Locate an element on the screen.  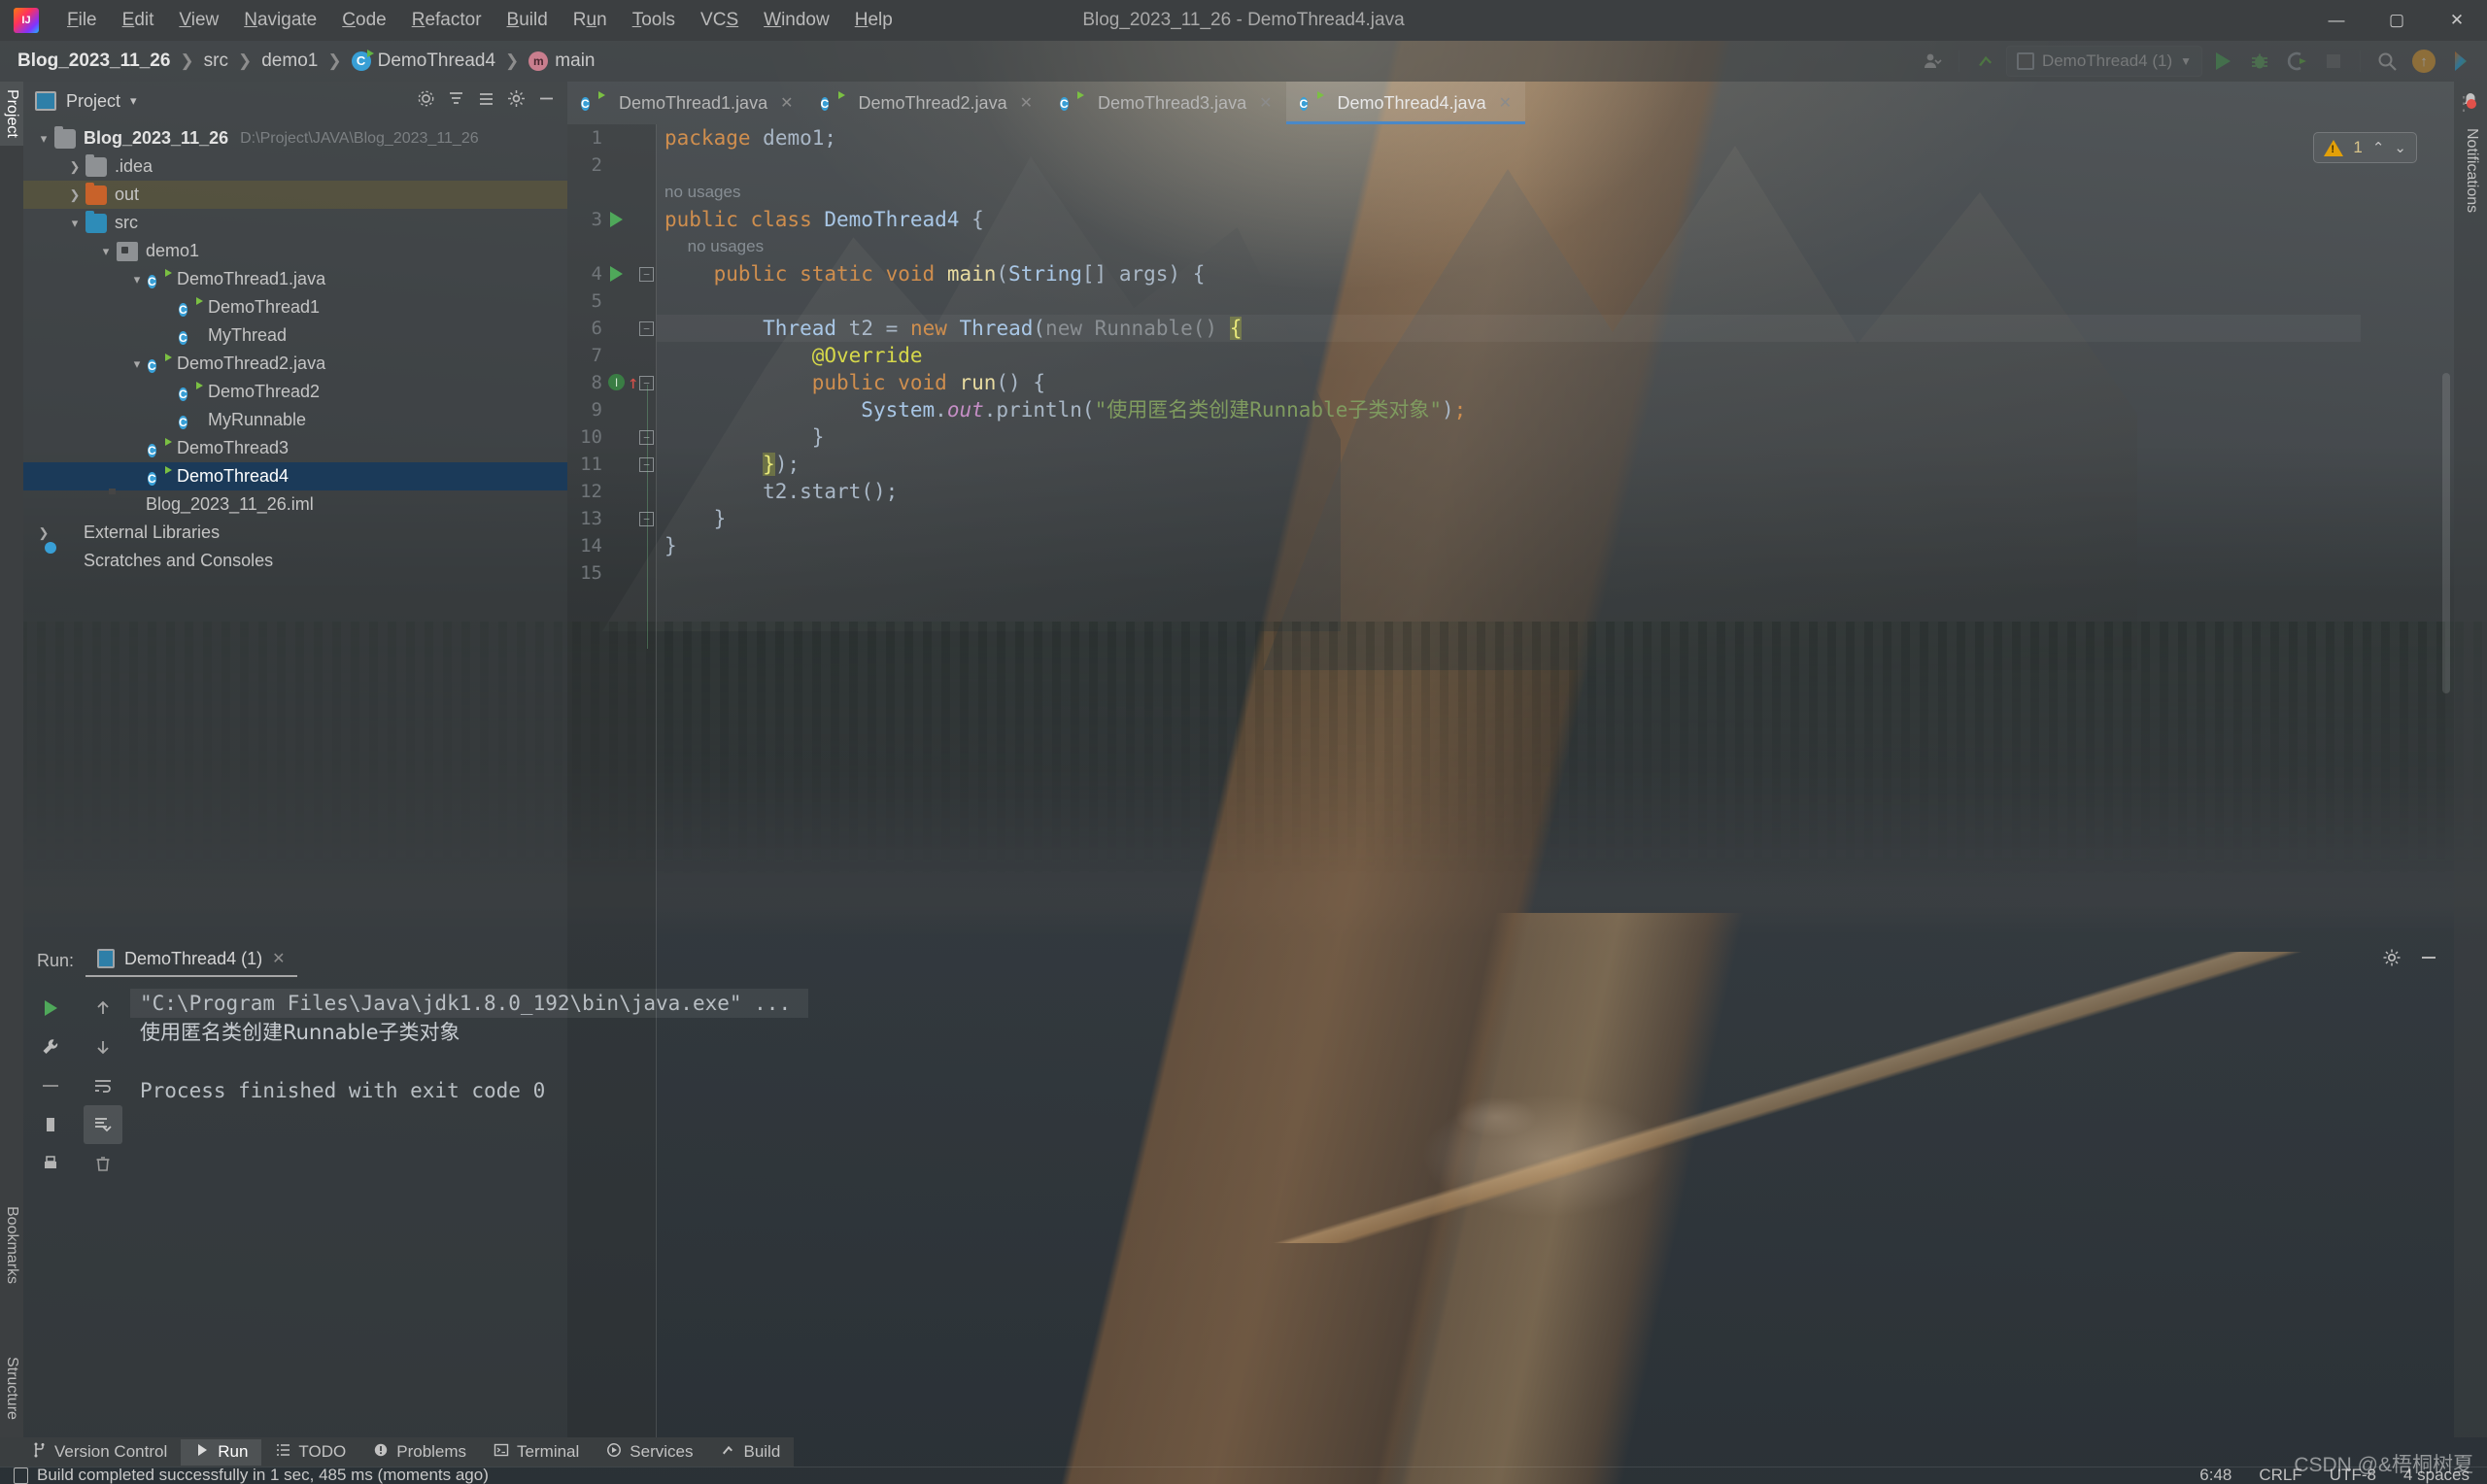
tree-node-myrunnable: ·C MyRunnable is located at coordinates (295, 420).